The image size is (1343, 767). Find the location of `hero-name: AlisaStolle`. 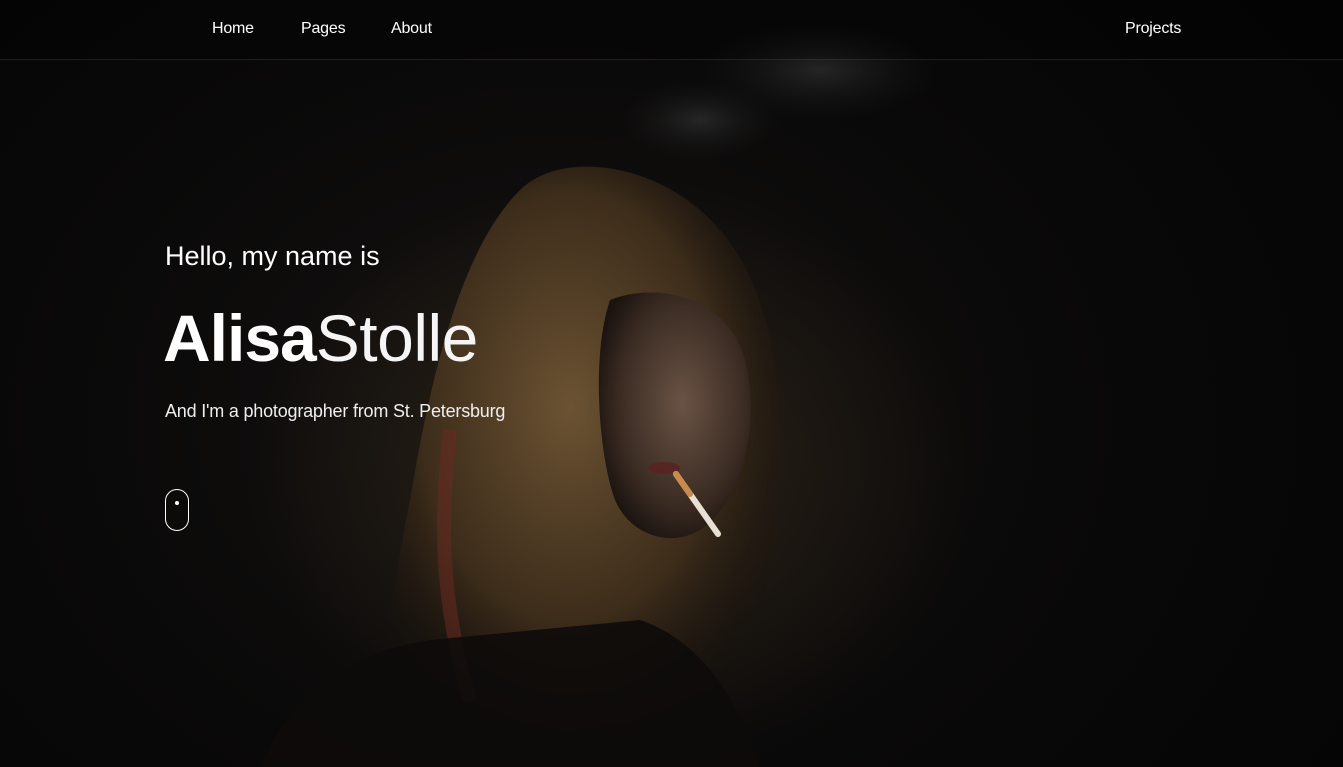

hero-name: AlisaStolle is located at coordinates (320, 338).